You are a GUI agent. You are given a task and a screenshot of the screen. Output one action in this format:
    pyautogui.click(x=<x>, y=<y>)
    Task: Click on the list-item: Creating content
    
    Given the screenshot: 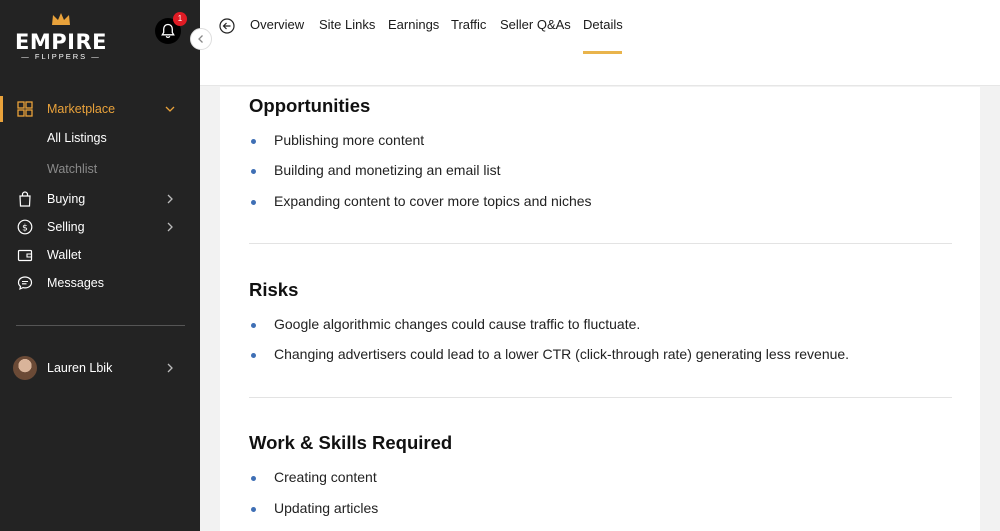 What is the action you would take?
    pyautogui.click(x=325, y=477)
    